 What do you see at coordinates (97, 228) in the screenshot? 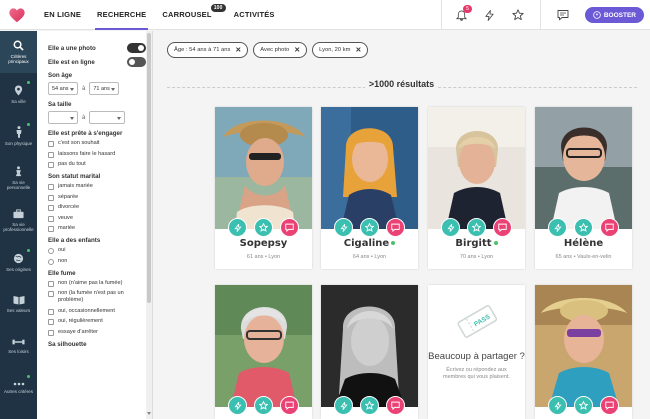
I see `marital-option: mariée` at bounding box center [97, 228].